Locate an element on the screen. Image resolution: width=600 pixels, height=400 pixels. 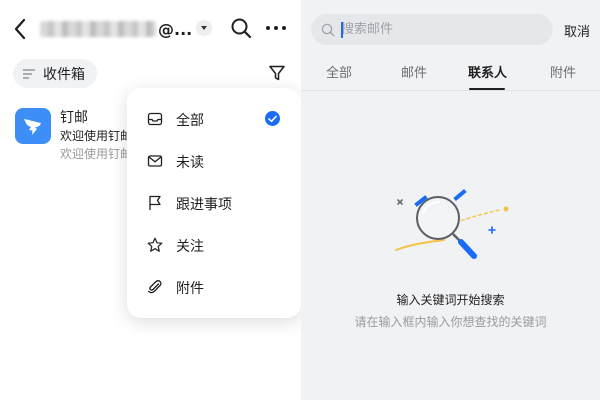
tab-mail: 邮件 is located at coordinates (414, 71).